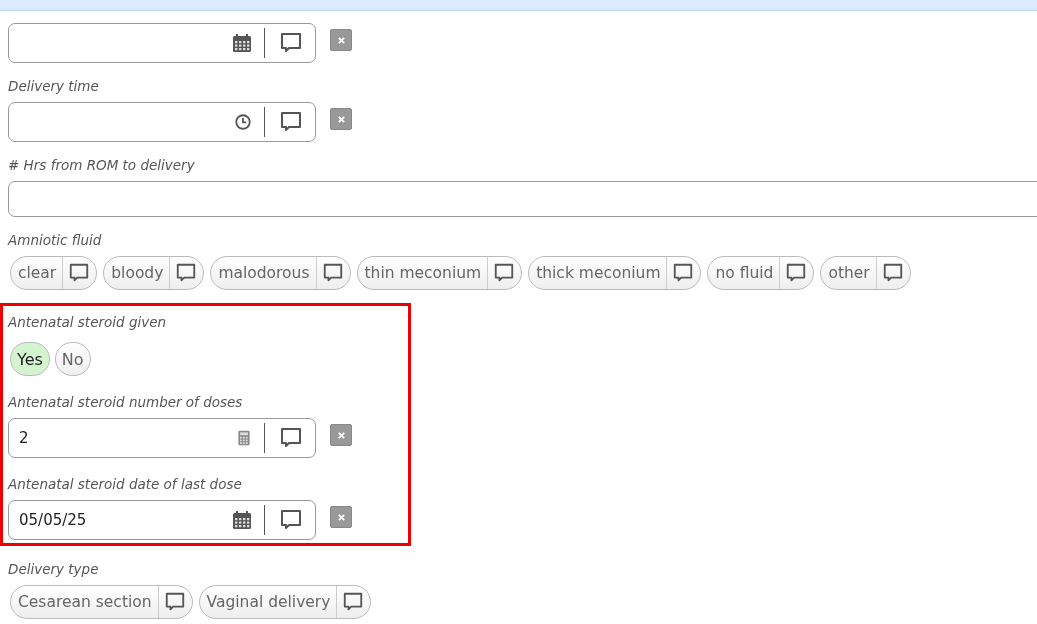  I want to click on time-field, so click(162, 122).